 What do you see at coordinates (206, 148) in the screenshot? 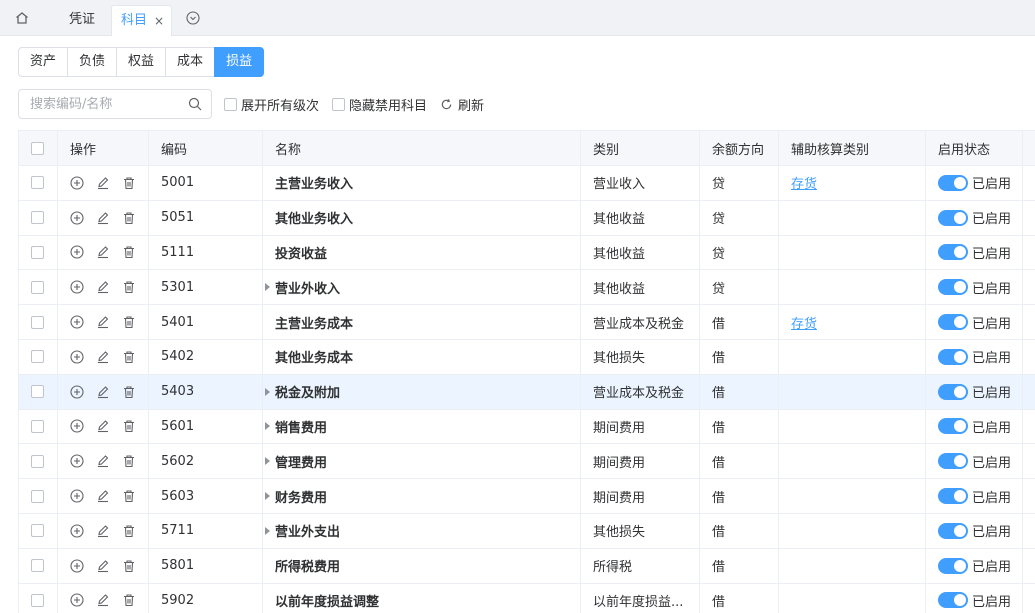
I see `header-code: 编码` at bounding box center [206, 148].